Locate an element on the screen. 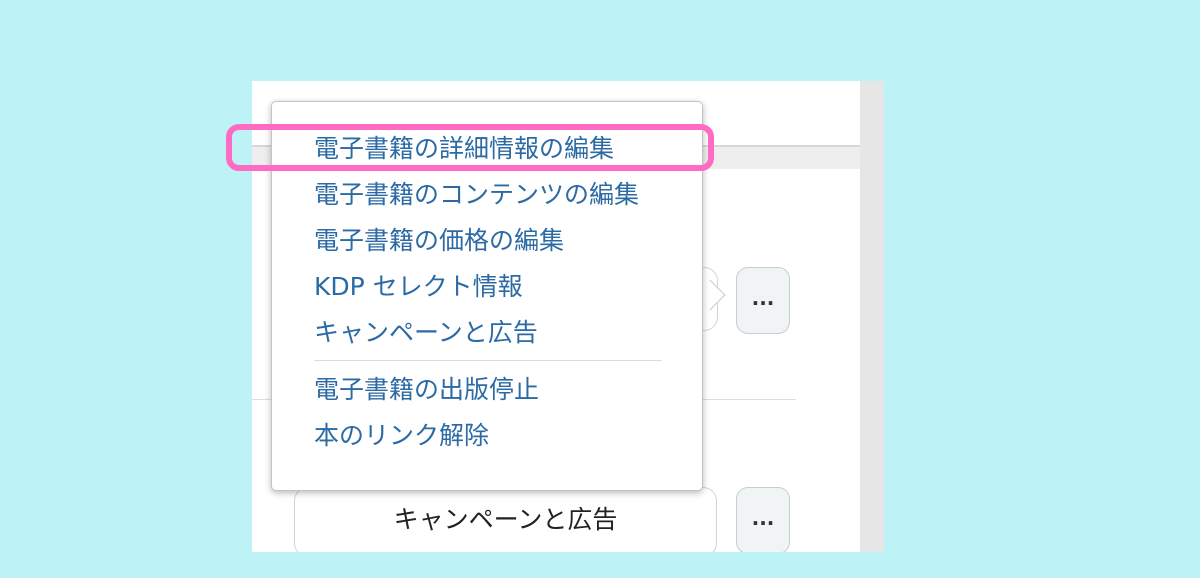 The width and height of the screenshot is (1200, 578). menu-separator is located at coordinates (488, 360).